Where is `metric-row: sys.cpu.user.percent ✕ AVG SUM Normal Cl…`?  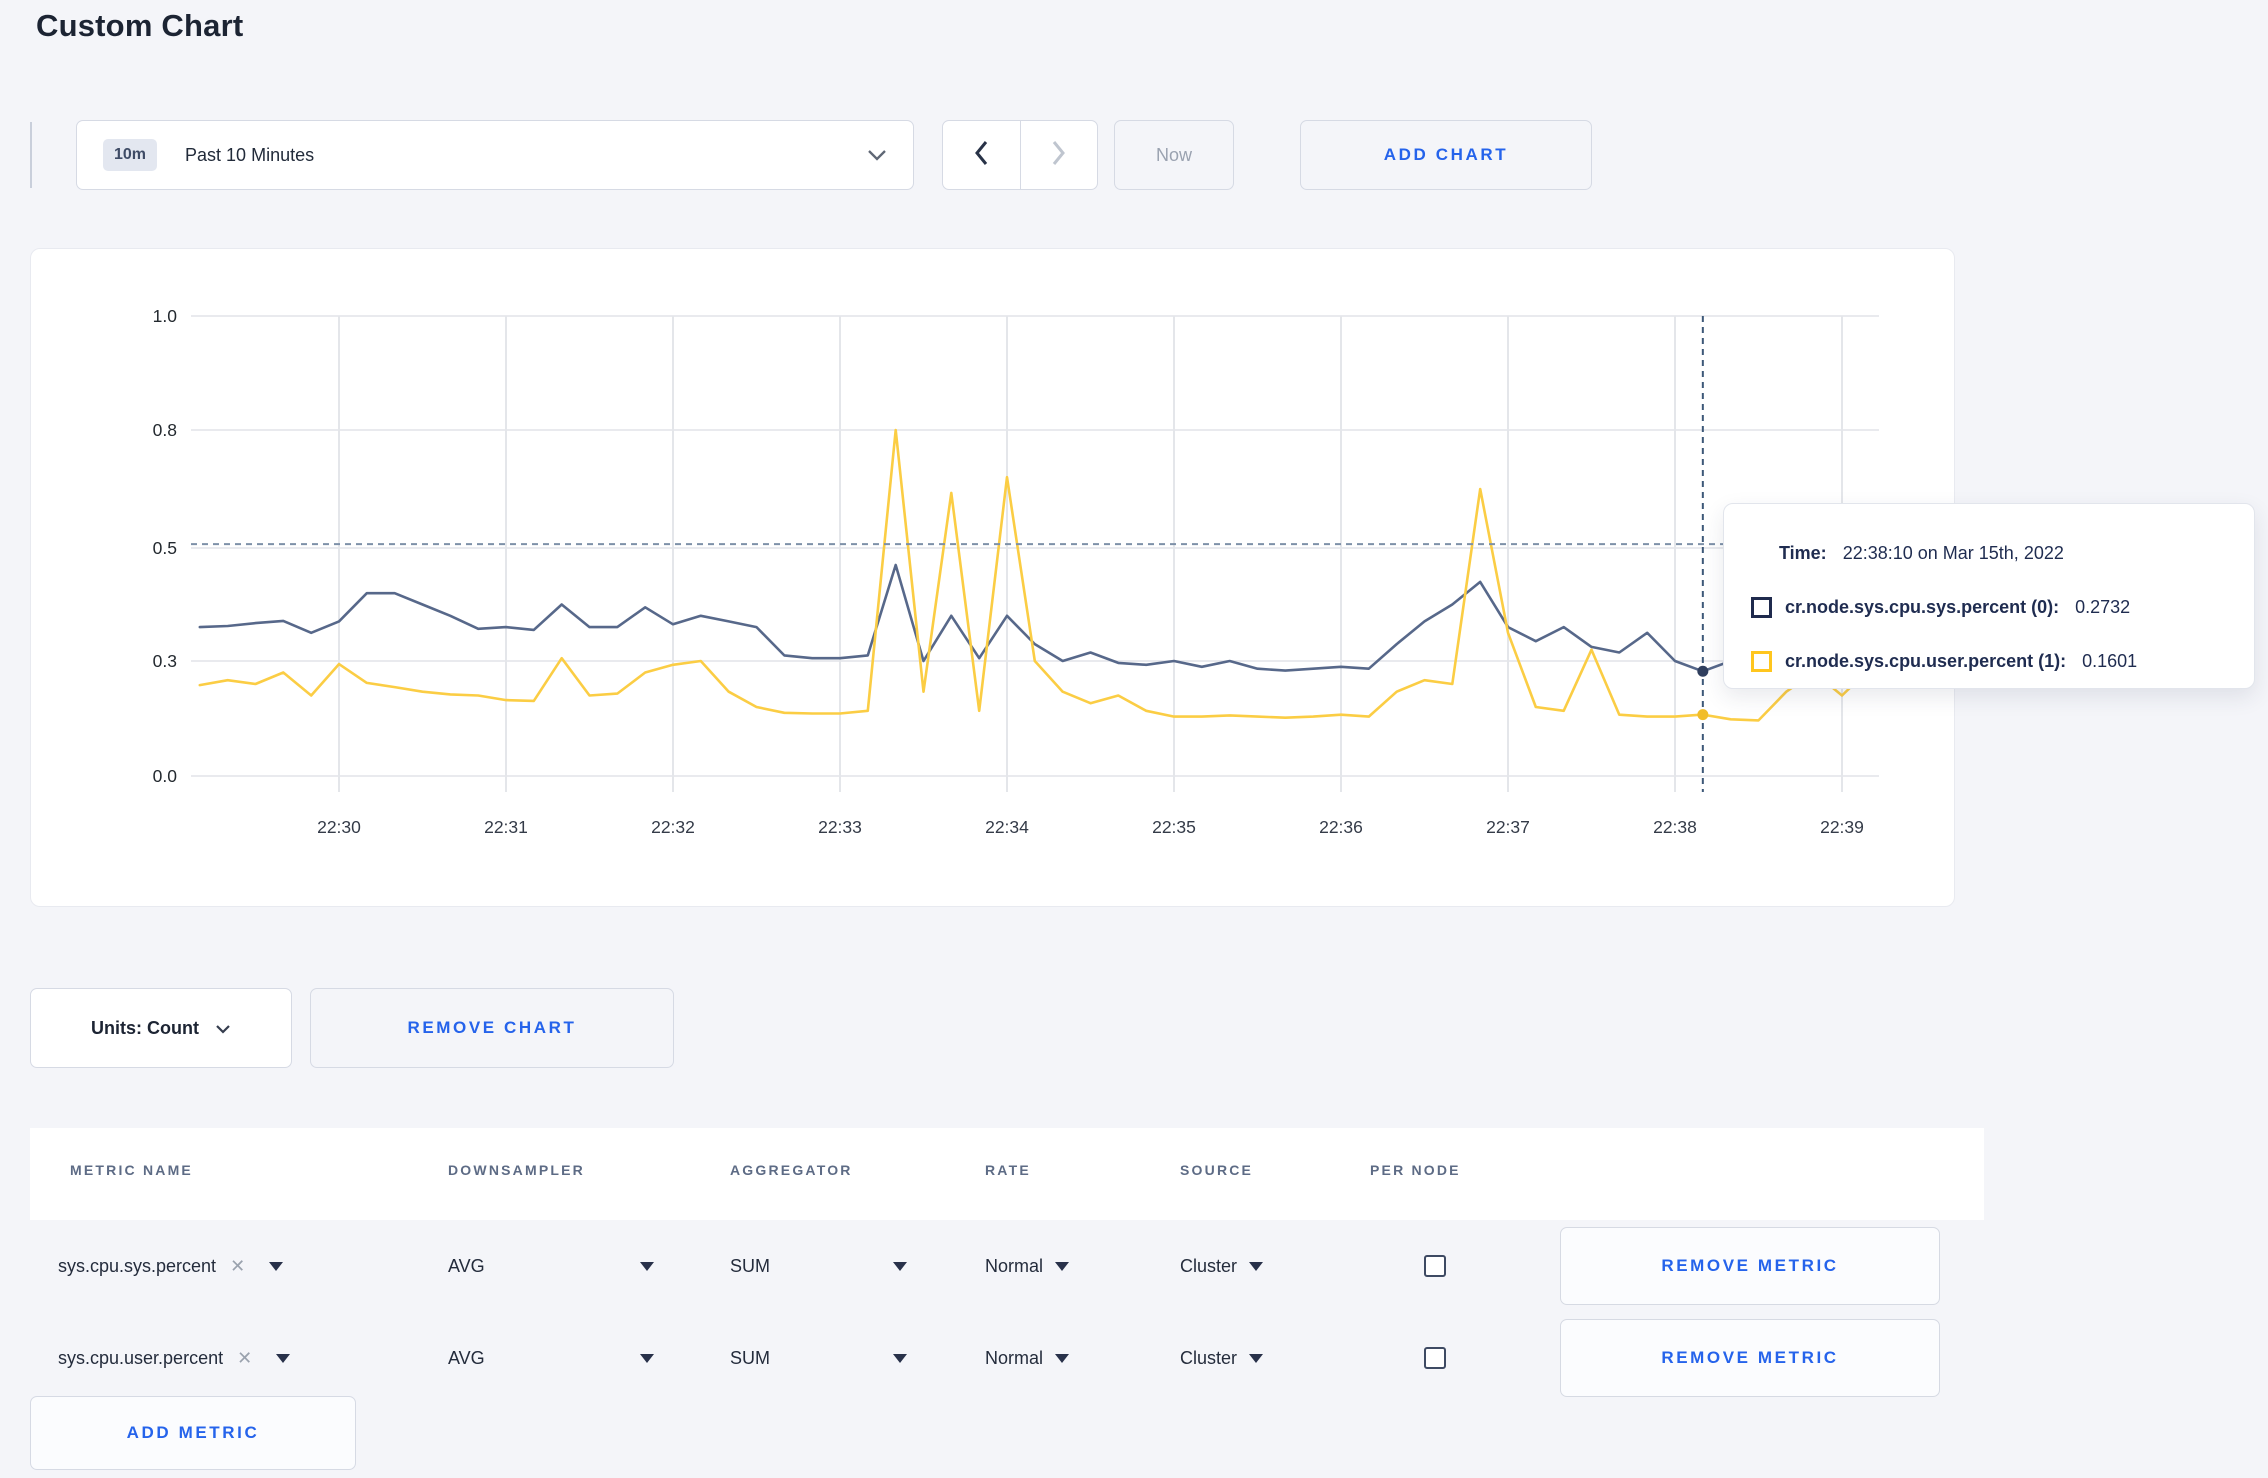
metric-row: sys.cpu.user.percent ✕ AVG SUM Normal Cl… is located at coordinates (1007, 1358).